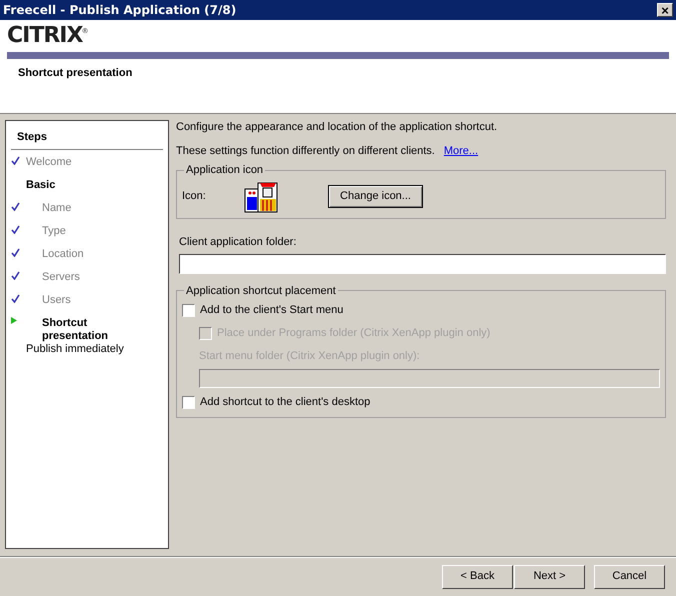 Image resolution: width=676 pixels, height=596 pixels. I want to click on step-item: Name, so click(56, 208).